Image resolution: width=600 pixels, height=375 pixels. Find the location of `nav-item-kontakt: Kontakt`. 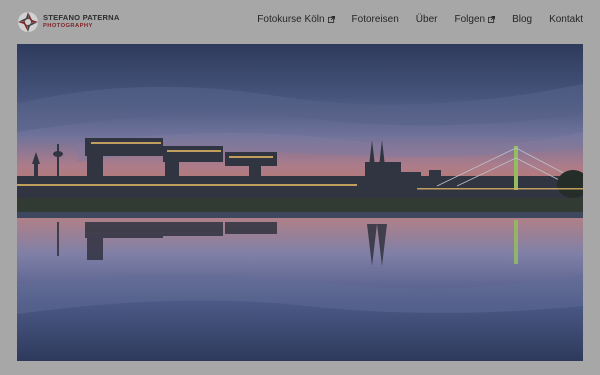

nav-item-kontakt: Kontakt is located at coordinates (566, 19).